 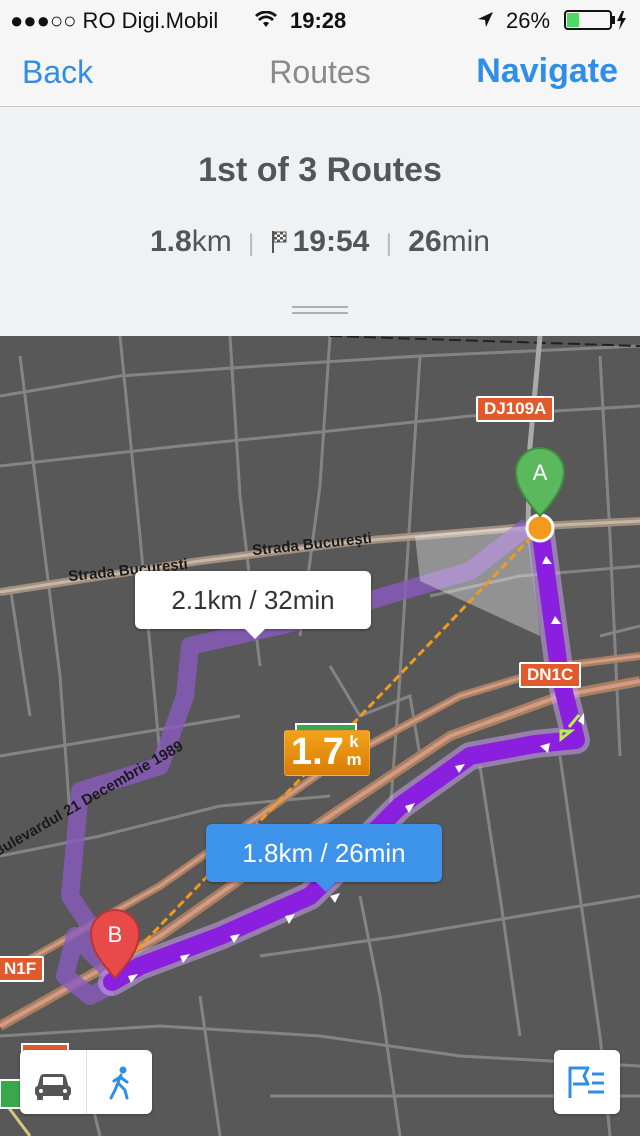 What do you see at coordinates (253, 600) in the screenshot?
I see `alternate-route-text: 2.1km / 32min` at bounding box center [253, 600].